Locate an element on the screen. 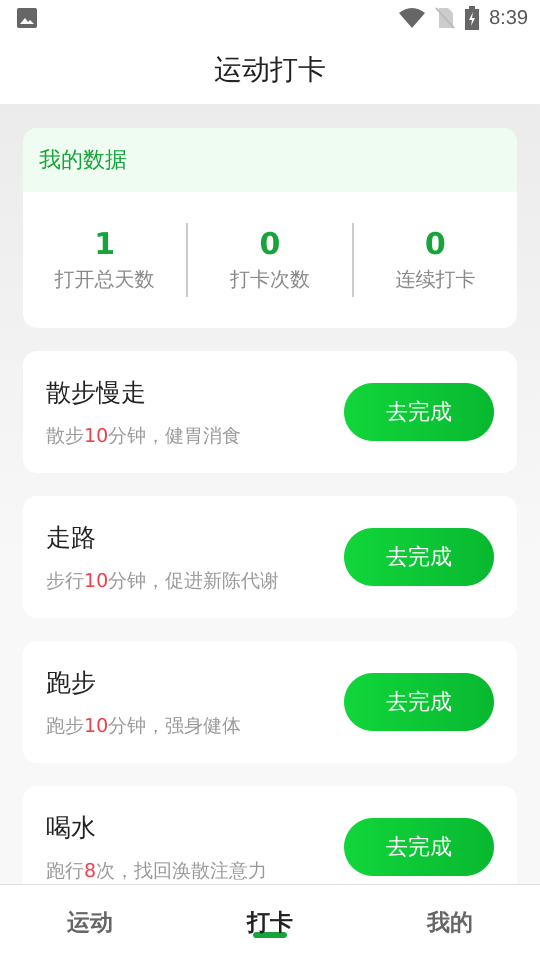  stat-label: 连续打卡 is located at coordinates (435, 279).